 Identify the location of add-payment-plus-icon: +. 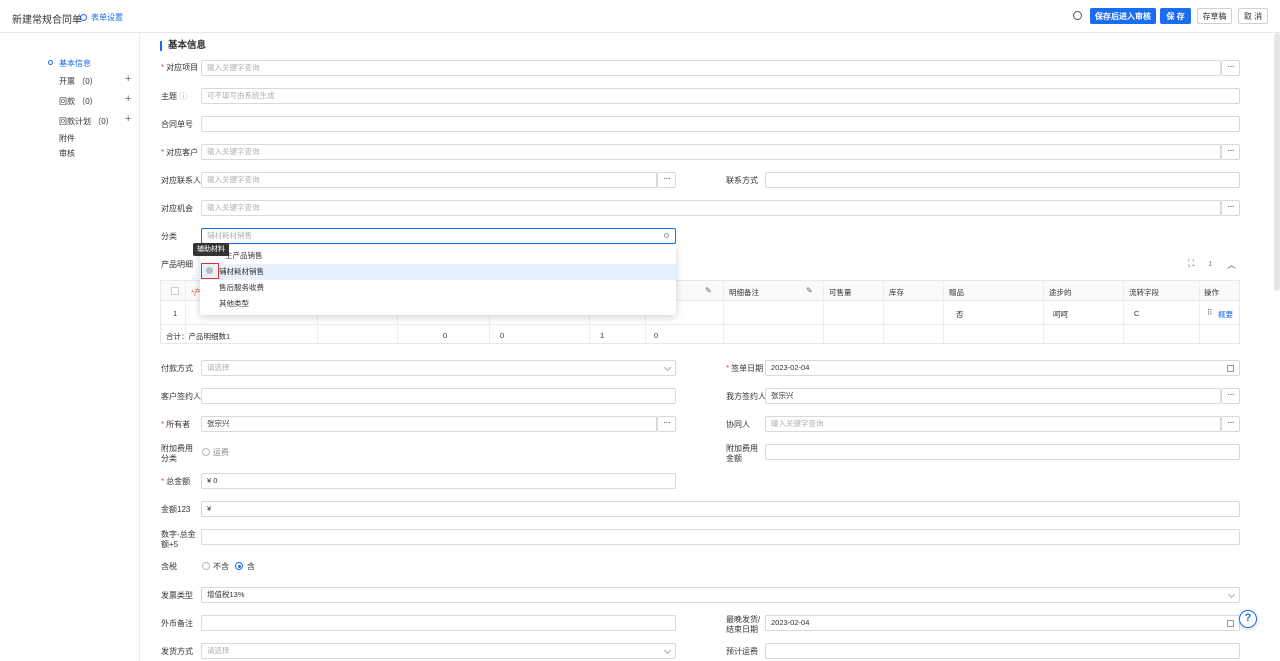
(128, 99).